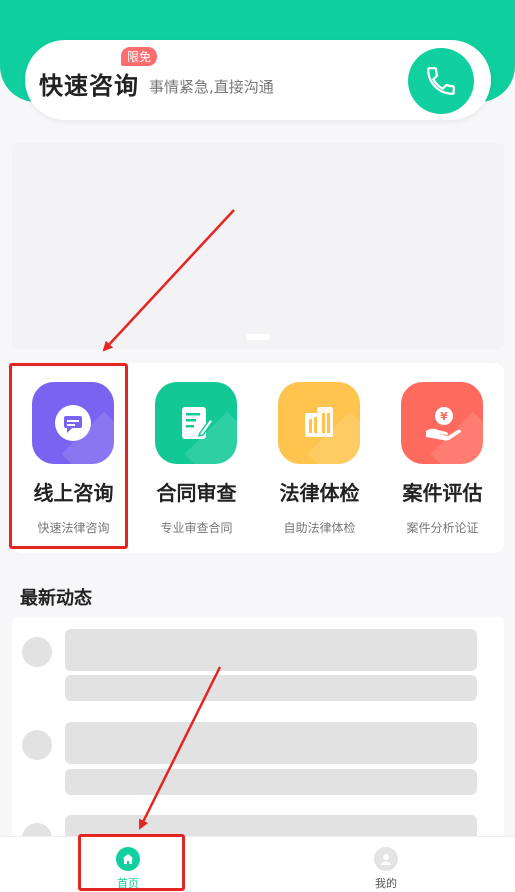  Describe the element at coordinates (128, 859) in the screenshot. I see `home-icon` at that location.